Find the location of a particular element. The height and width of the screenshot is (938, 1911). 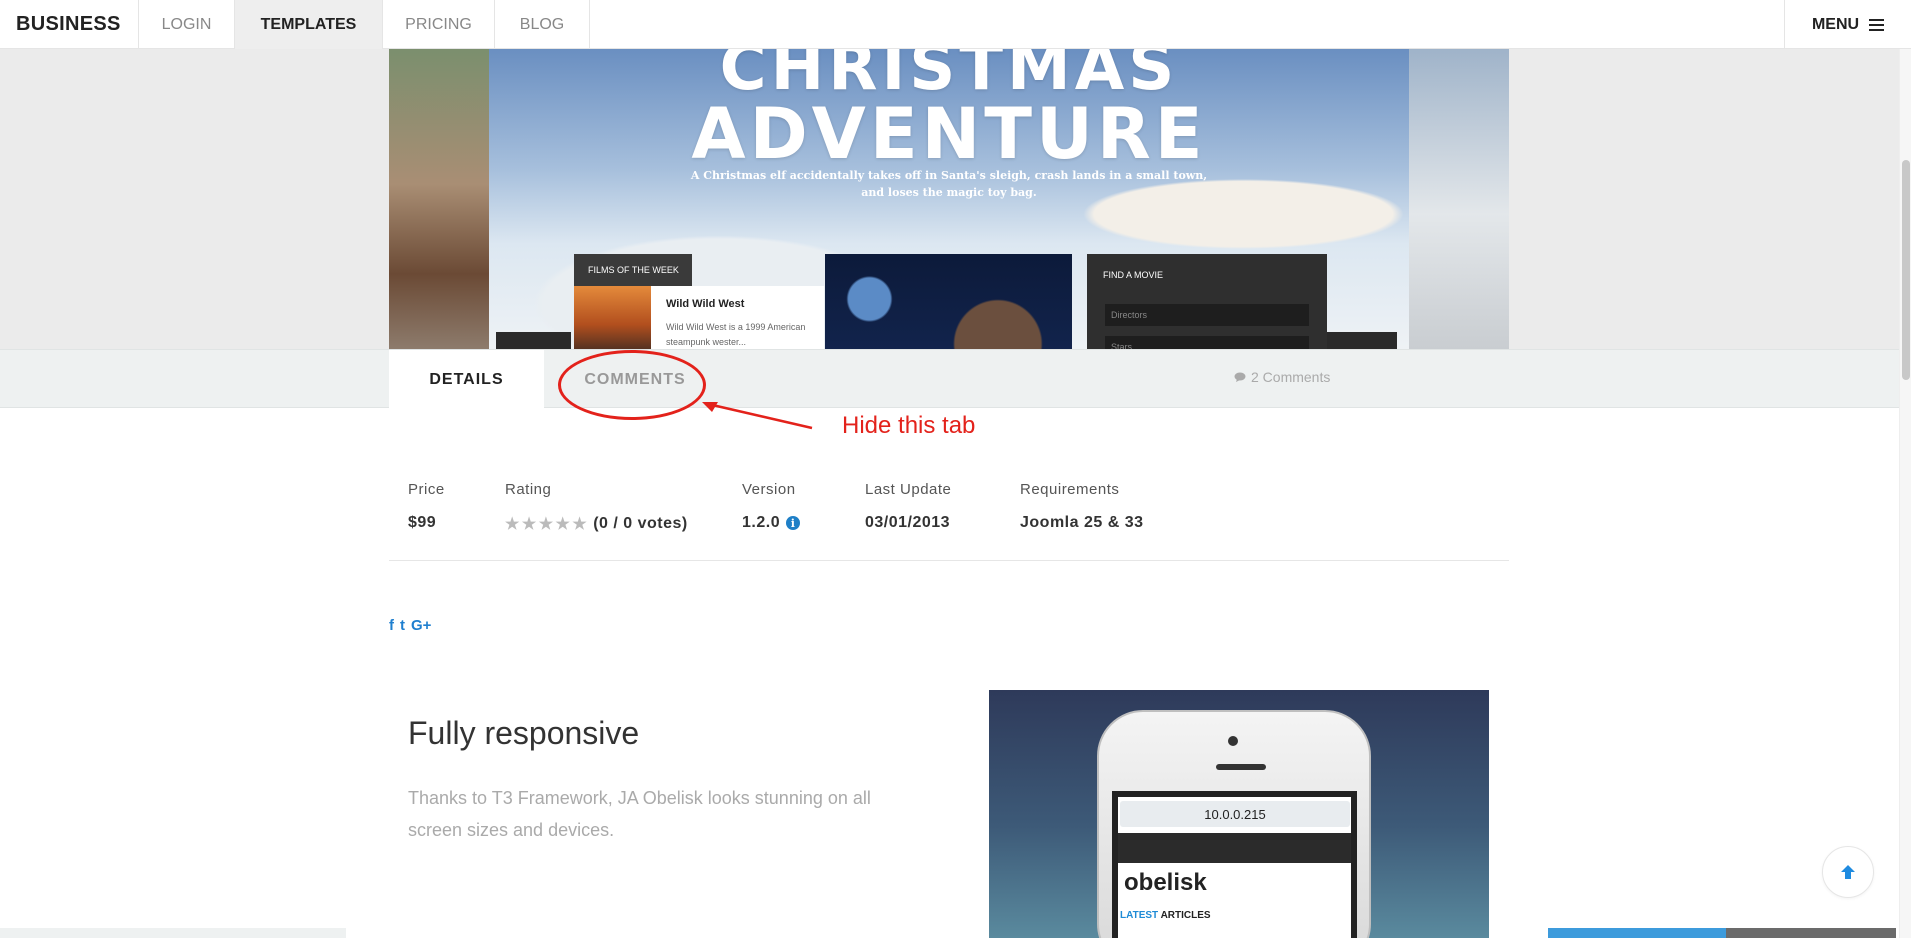

stars-field: Stars is located at coordinates (1207, 342).